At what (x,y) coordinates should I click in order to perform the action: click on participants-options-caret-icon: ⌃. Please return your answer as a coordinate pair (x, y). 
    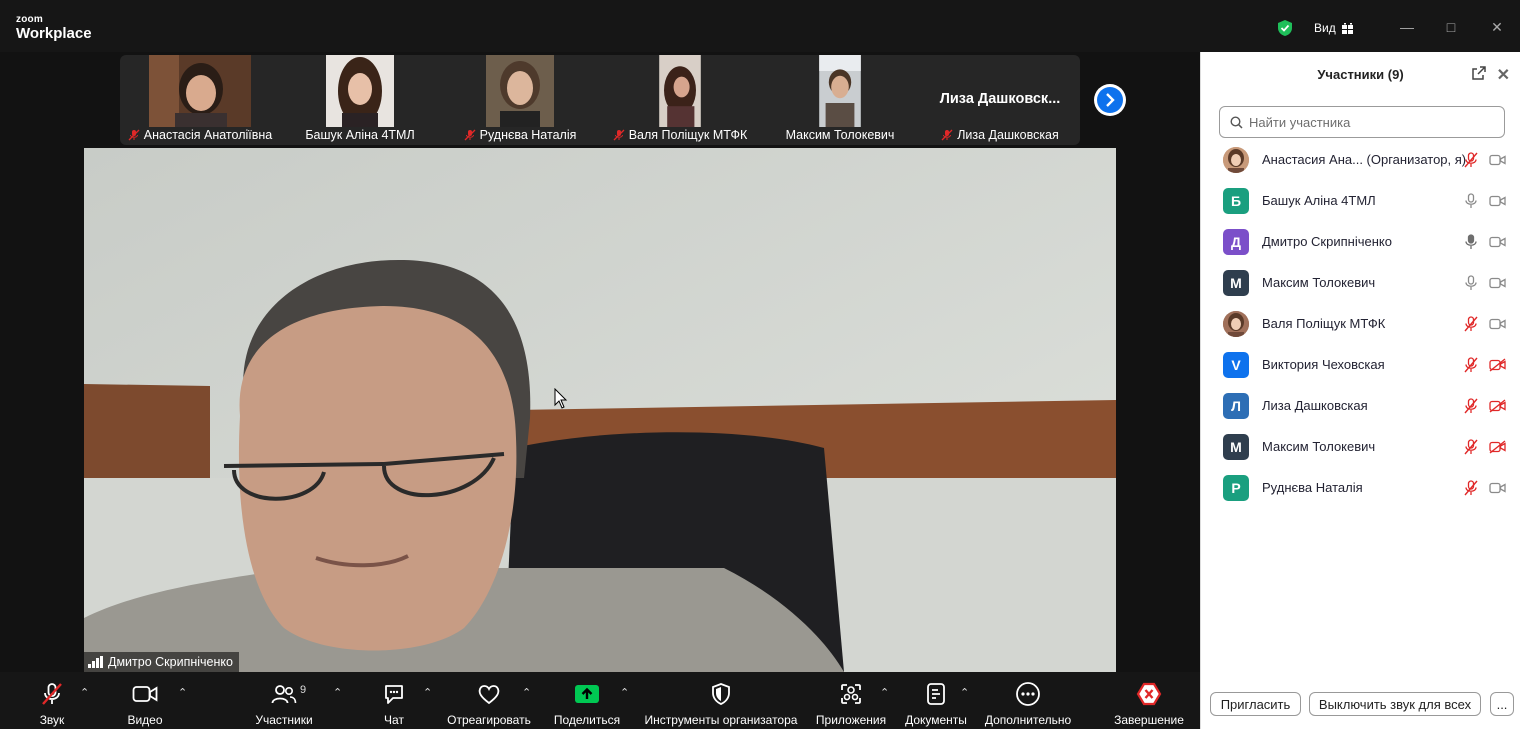
    Looking at the image, I should click on (337, 692).